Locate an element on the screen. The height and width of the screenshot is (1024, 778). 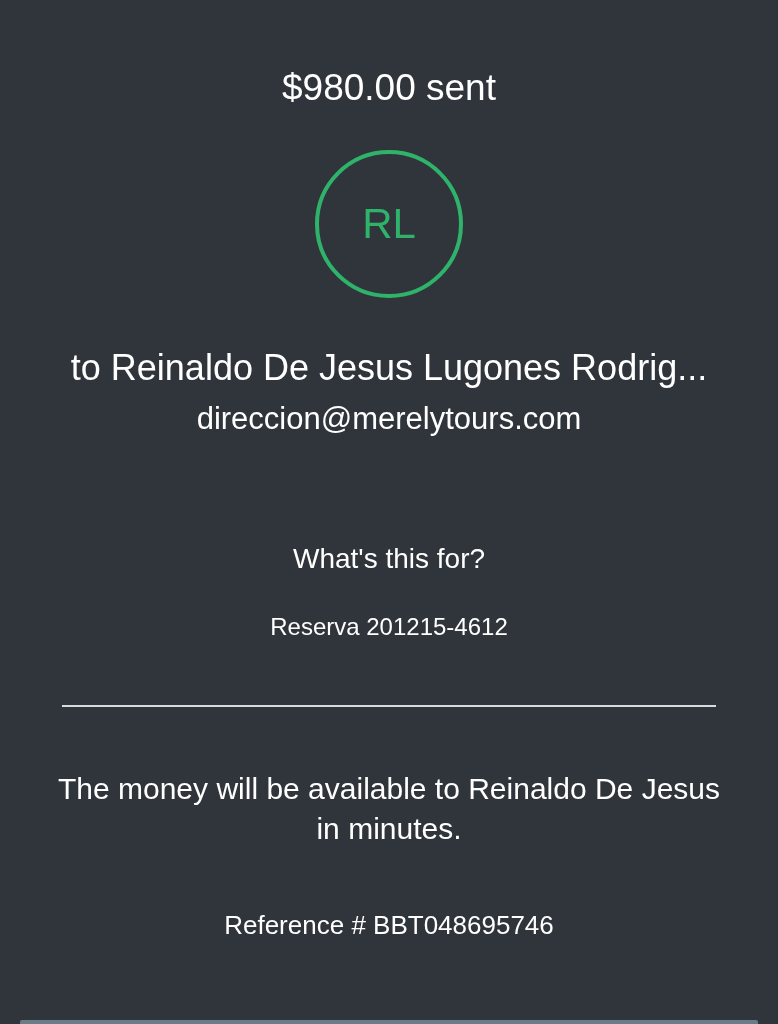
recipient-avatar: RL is located at coordinates (389, 224).